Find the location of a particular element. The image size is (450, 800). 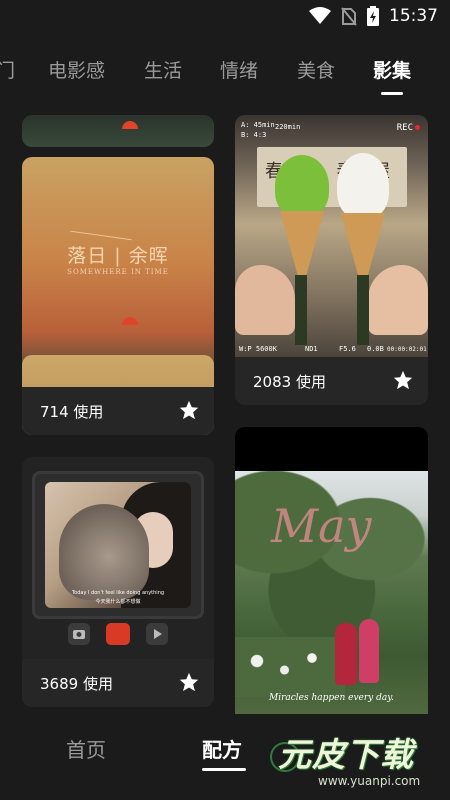

status-icons: 15:37 is located at coordinates (373, 16).